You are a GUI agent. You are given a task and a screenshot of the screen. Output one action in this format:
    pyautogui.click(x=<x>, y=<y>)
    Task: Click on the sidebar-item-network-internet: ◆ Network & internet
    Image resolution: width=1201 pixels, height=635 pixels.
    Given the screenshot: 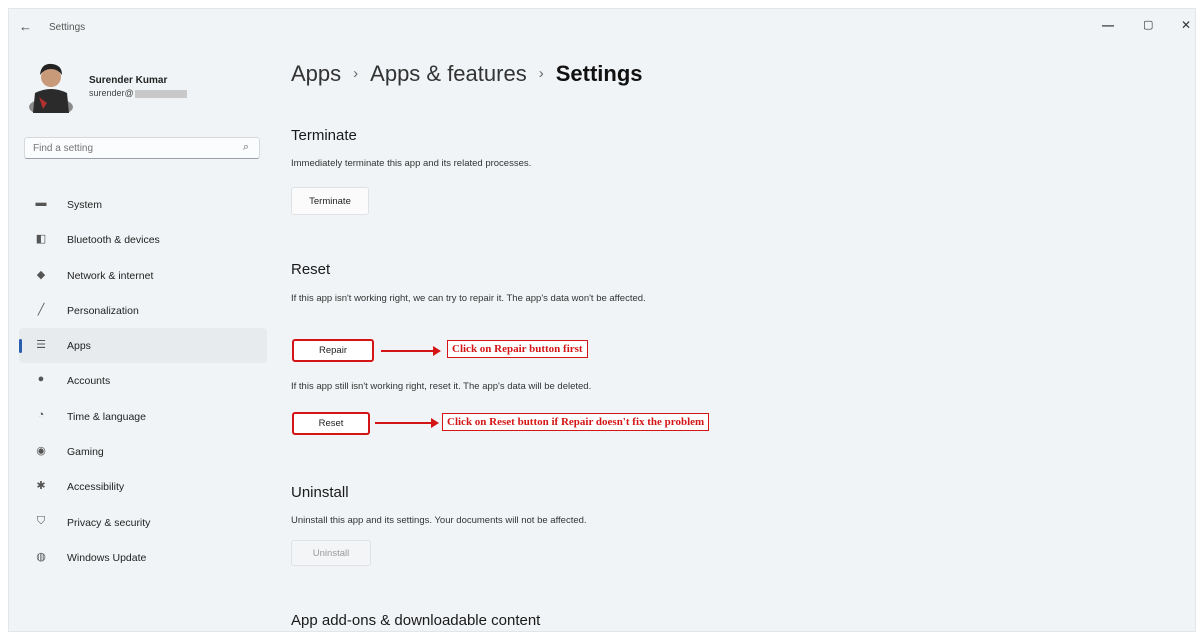 What is the action you would take?
    pyautogui.click(x=143, y=275)
    